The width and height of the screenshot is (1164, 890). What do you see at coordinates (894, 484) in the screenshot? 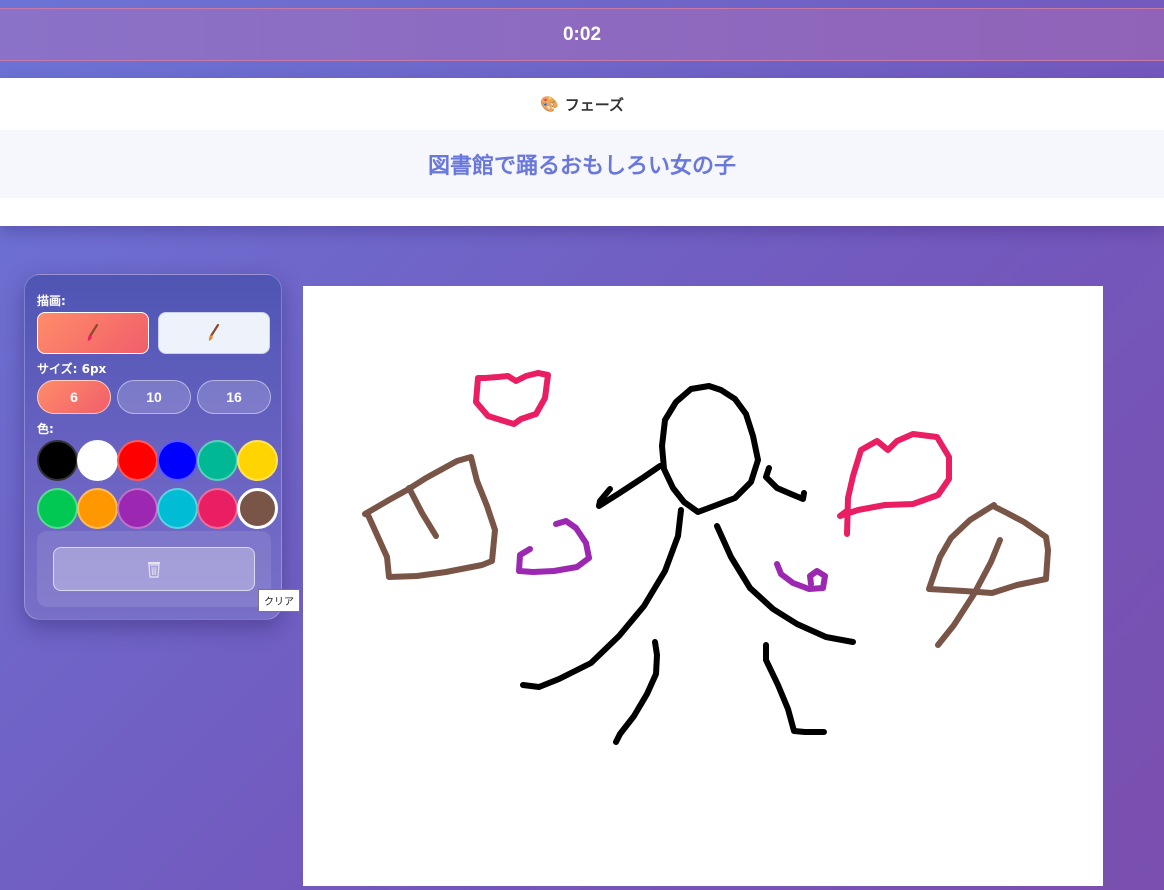
I see `stroke-pink-heart-right` at bounding box center [894, 484].